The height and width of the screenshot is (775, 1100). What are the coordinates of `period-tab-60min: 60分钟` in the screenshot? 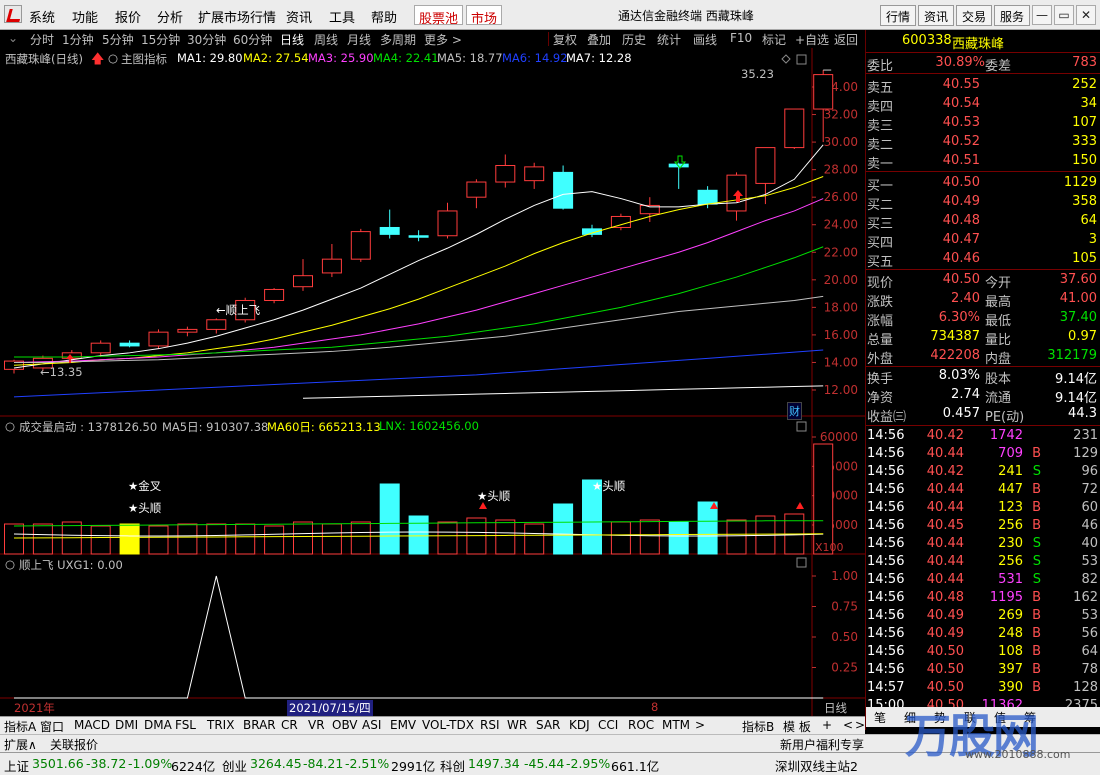 It's located at (252, 39).